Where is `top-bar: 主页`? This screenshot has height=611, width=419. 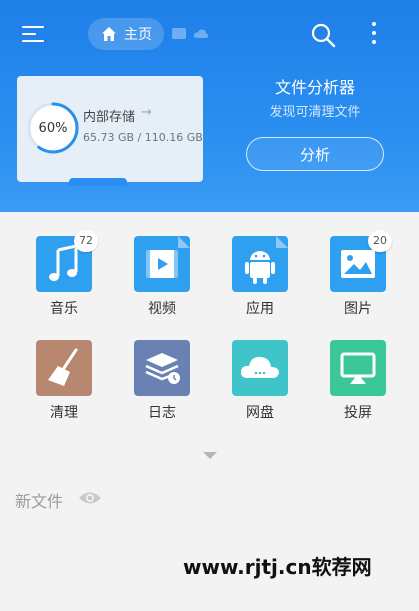 top-bar: 主页 is located at coordinates (209, 34).